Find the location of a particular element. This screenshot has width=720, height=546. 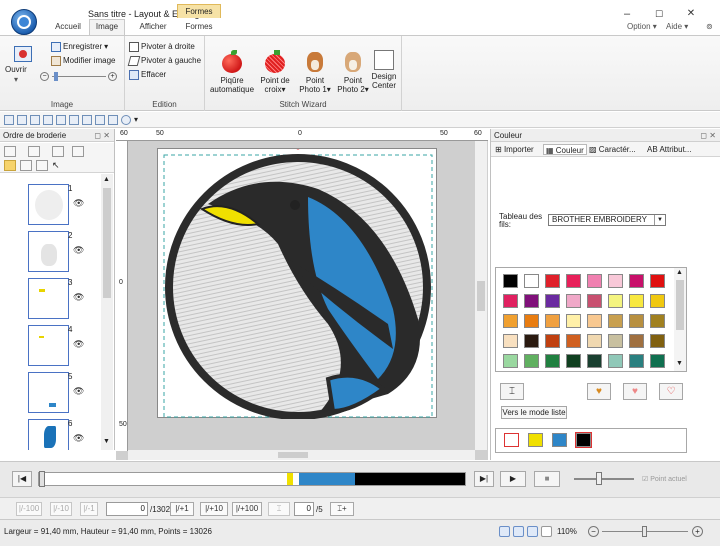

speed-slider is located at coordinates (604, 478).